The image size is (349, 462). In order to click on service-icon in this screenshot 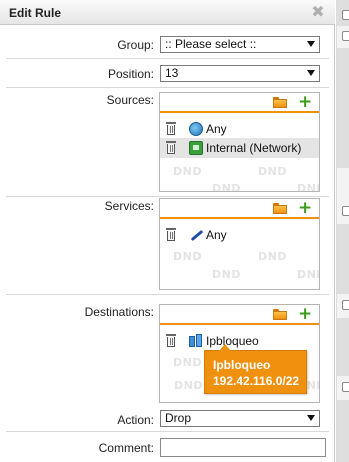, I will do `click(196, 235)`.